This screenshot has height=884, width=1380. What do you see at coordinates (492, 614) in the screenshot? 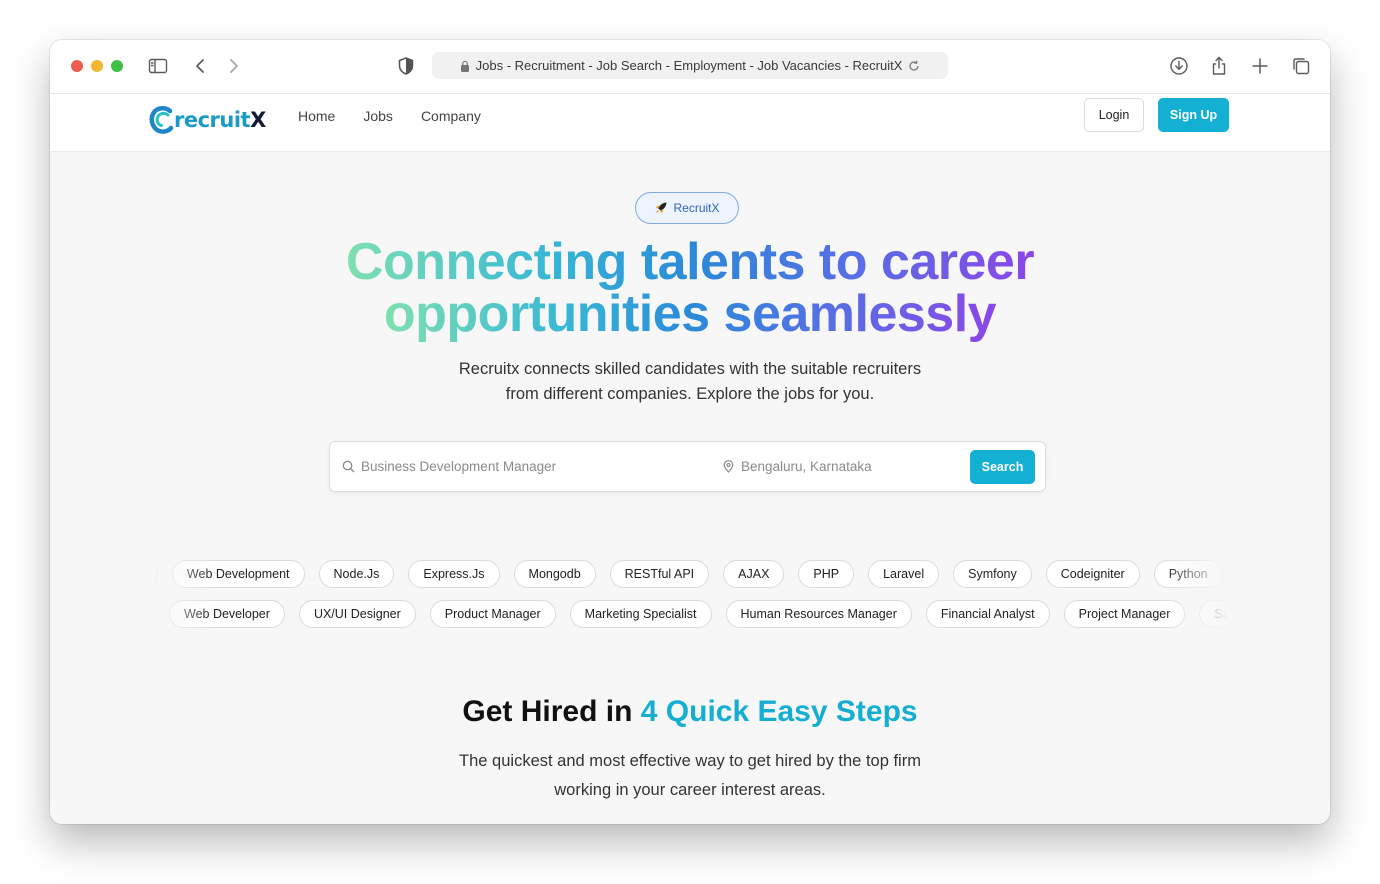
I see `role-tag: Product Manager` at bounding box center [492, 614].